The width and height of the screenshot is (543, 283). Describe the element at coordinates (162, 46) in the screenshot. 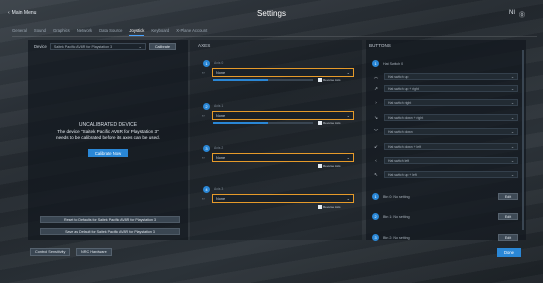

I see `calibrate-button: Calibrate` at that location.